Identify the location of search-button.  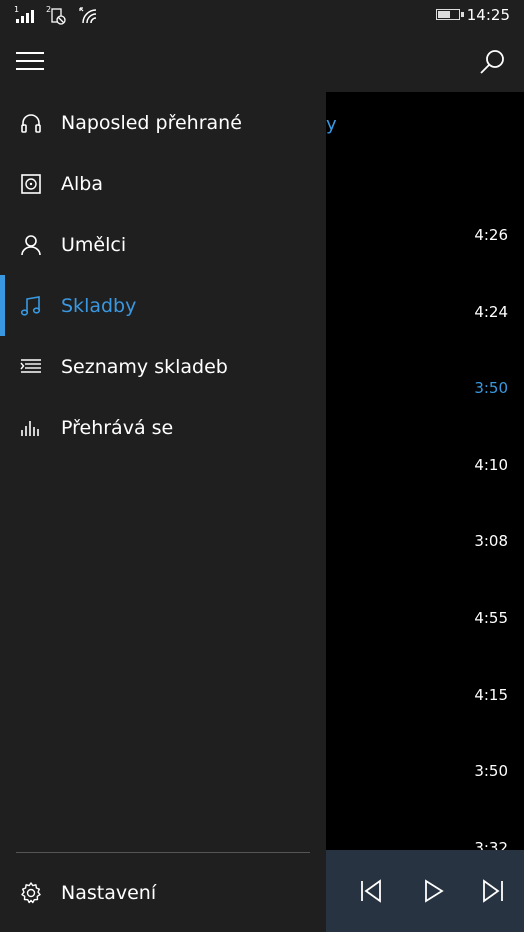
(492, 62).